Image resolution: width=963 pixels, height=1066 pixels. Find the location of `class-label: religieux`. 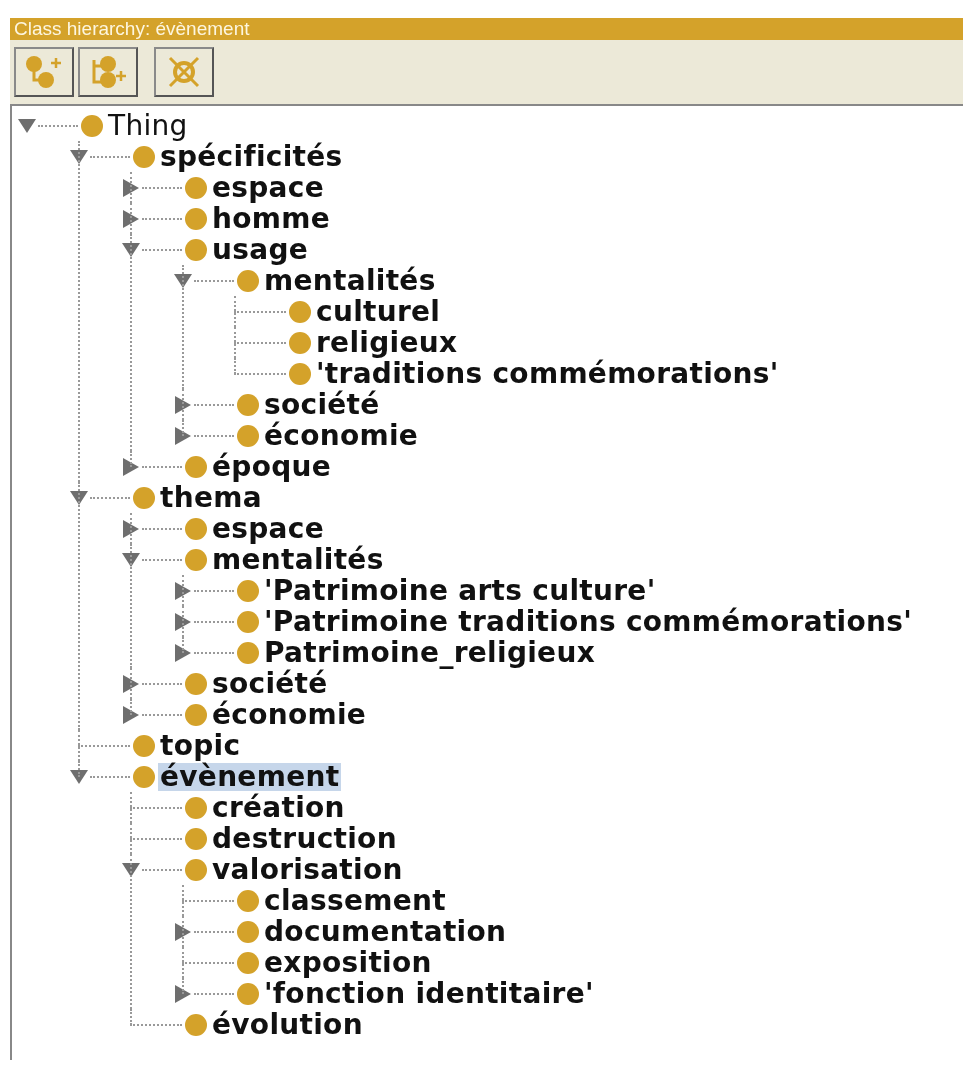

class-label: religieux is located at coordinates (387, 342).